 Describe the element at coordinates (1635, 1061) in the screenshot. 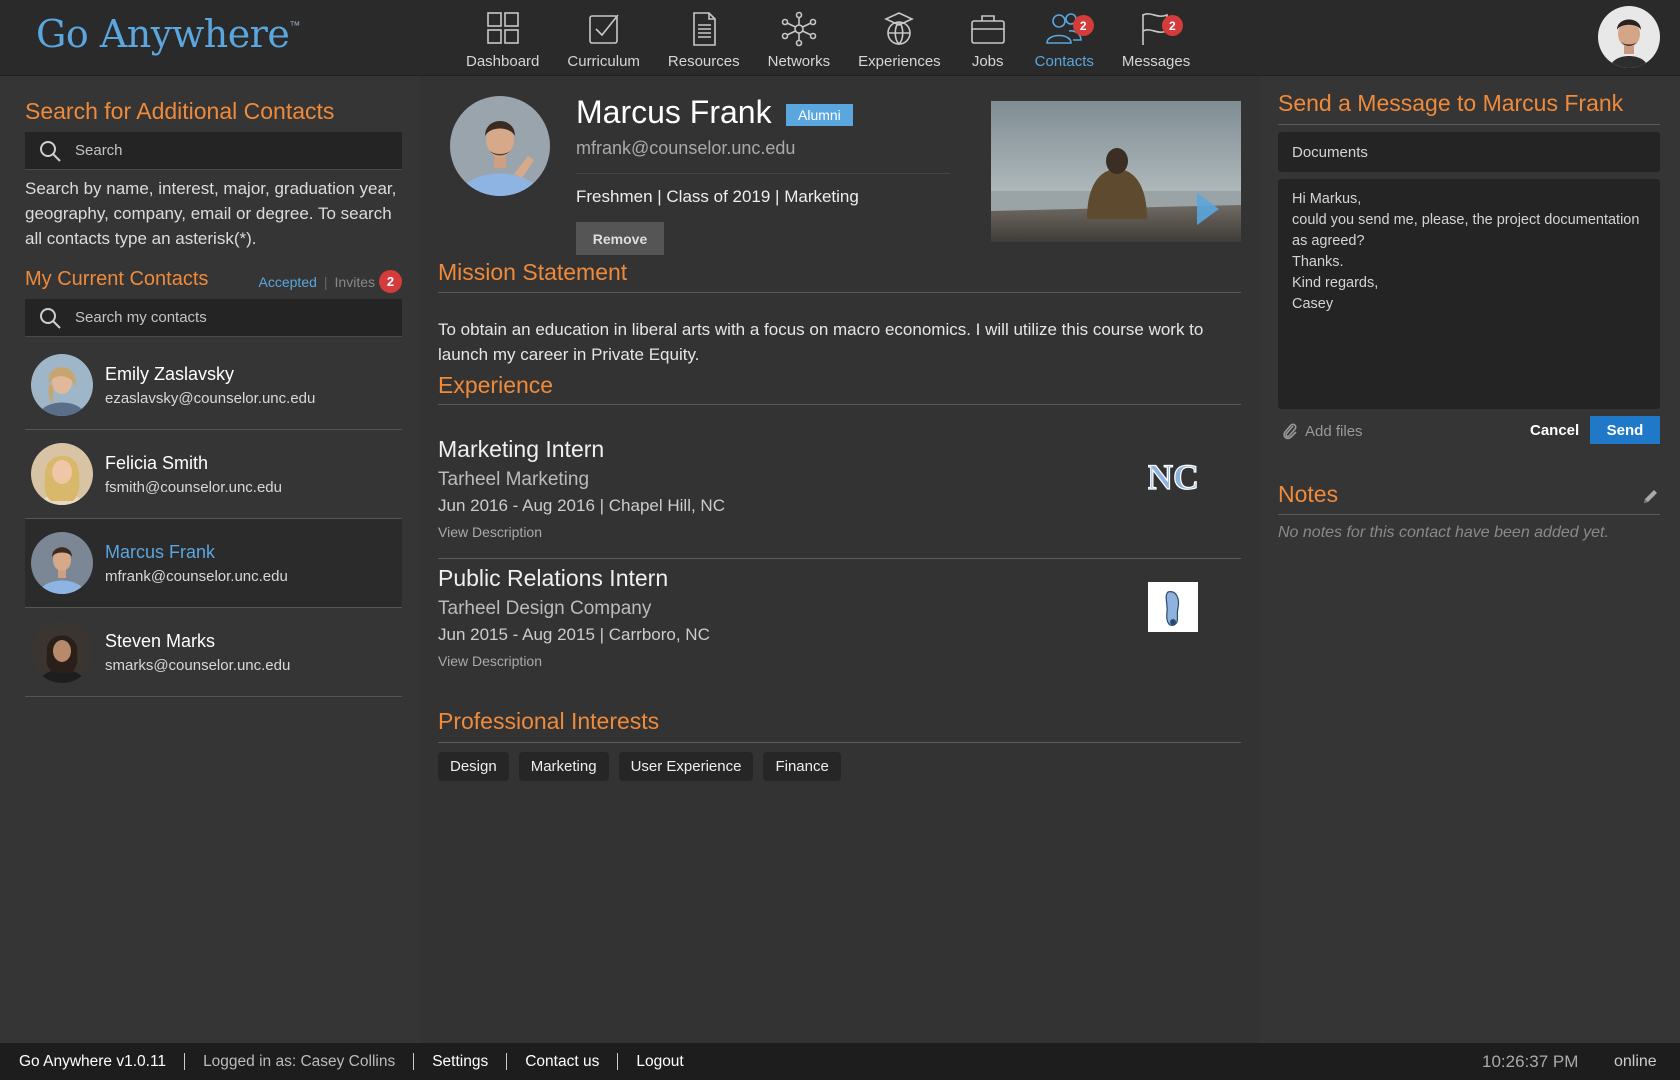

I see `online-status: online` at that location.